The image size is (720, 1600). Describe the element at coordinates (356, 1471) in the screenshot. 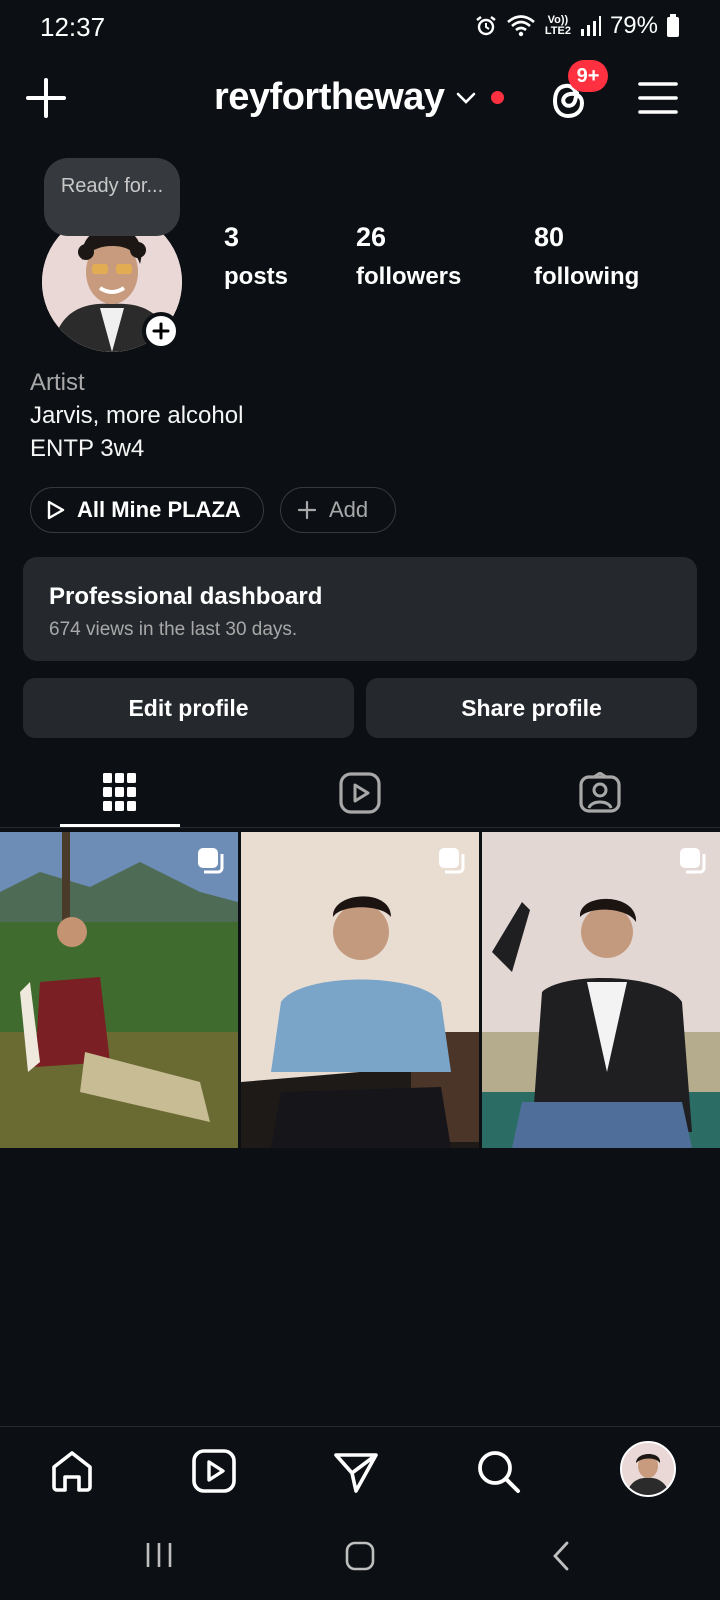

I see `send-icon` at that location.